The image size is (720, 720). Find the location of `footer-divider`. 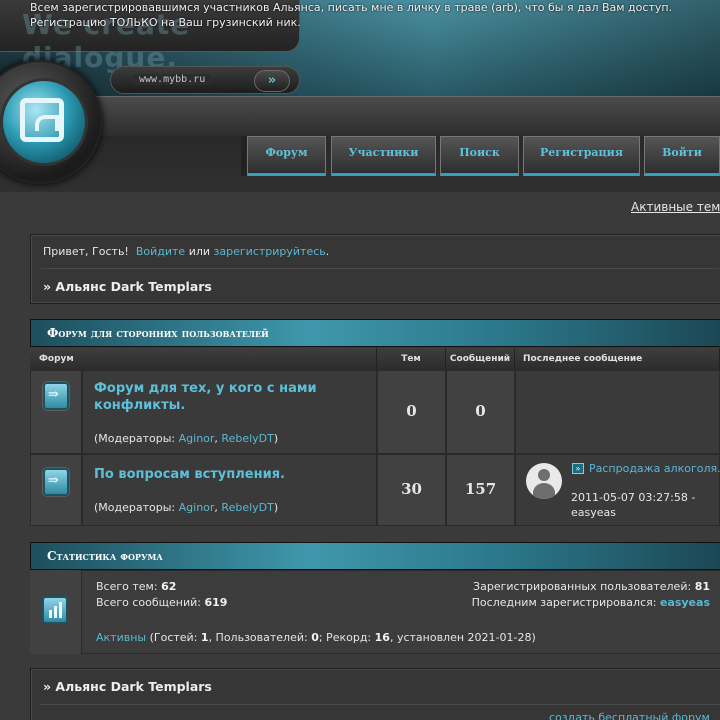

footer-divider is located at coordinates (380, 704).